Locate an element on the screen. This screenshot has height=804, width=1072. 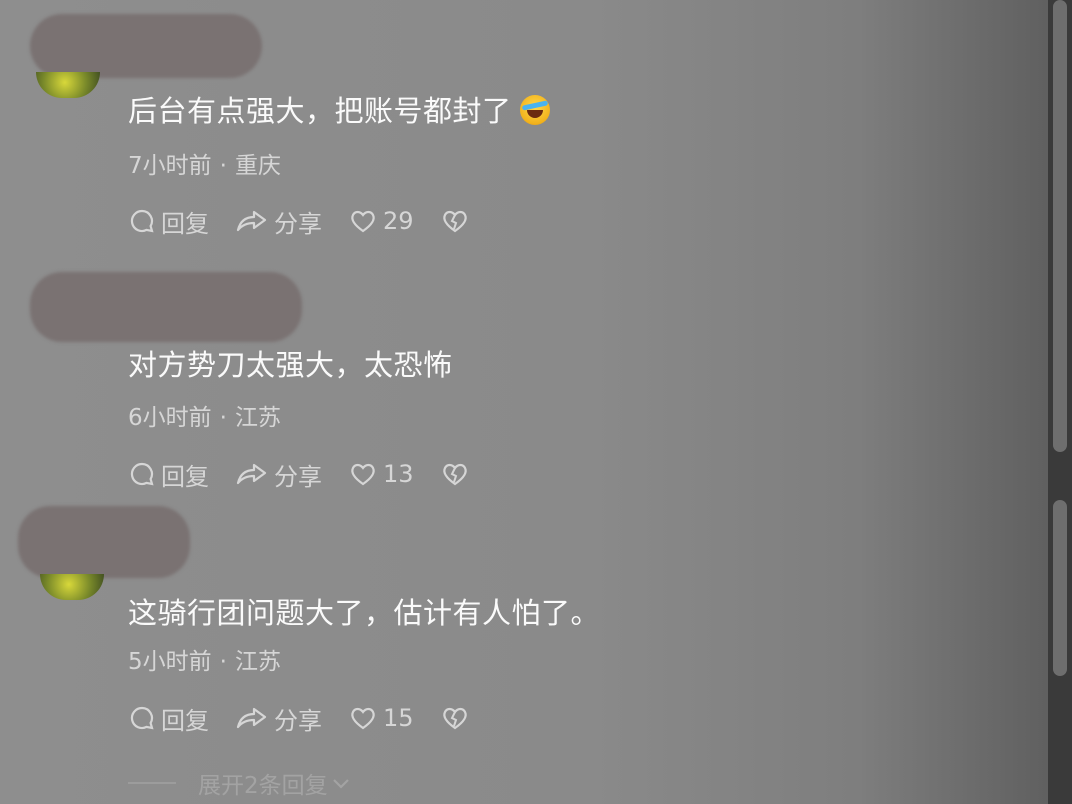
comment-meta: 6小时前 · 江苏 is located at coordinates (204, 418).